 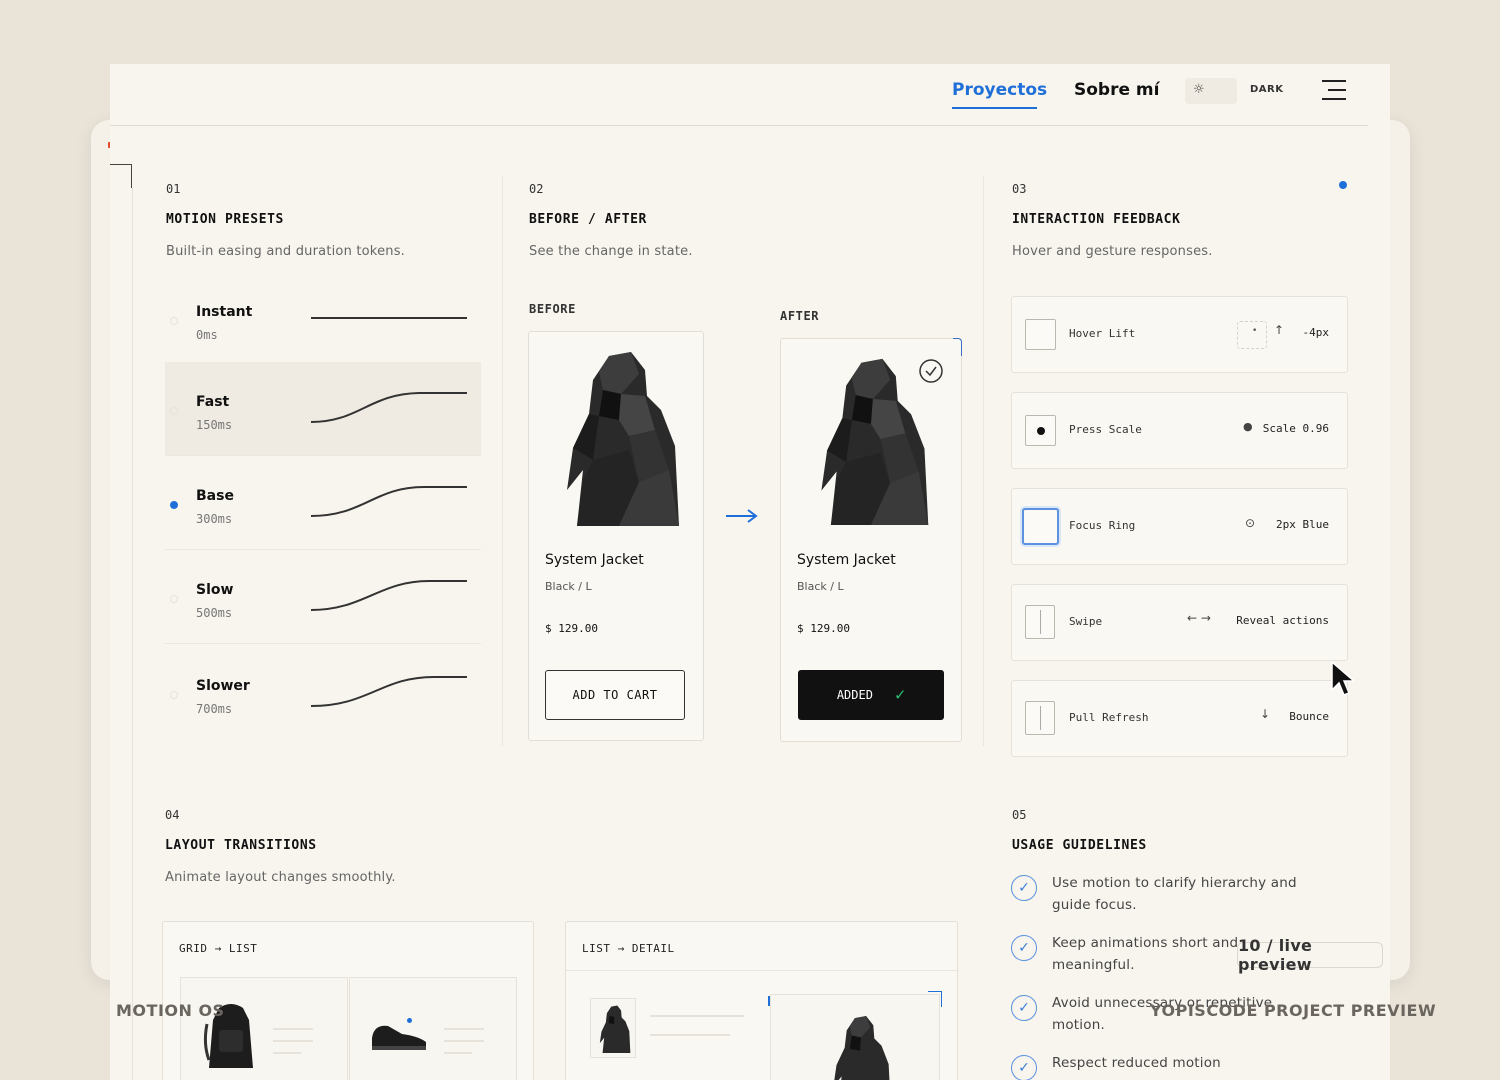 I want to click on hamburger-menu-icon, so click(x=1334, y=91).